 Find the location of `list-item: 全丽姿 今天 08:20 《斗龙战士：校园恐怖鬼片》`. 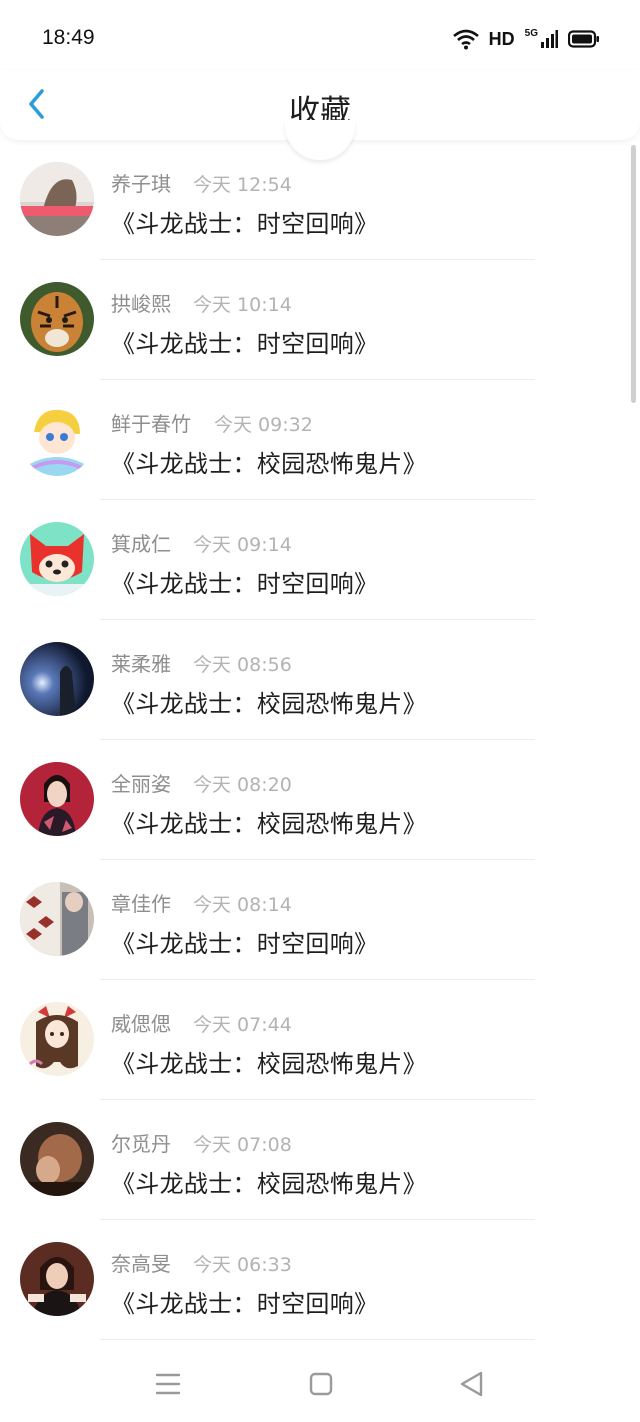

list-item: 全丽姿 今天 08:20 《斗龙战士：校园恐怖鬼片》 is located at coordinates (320, 800).